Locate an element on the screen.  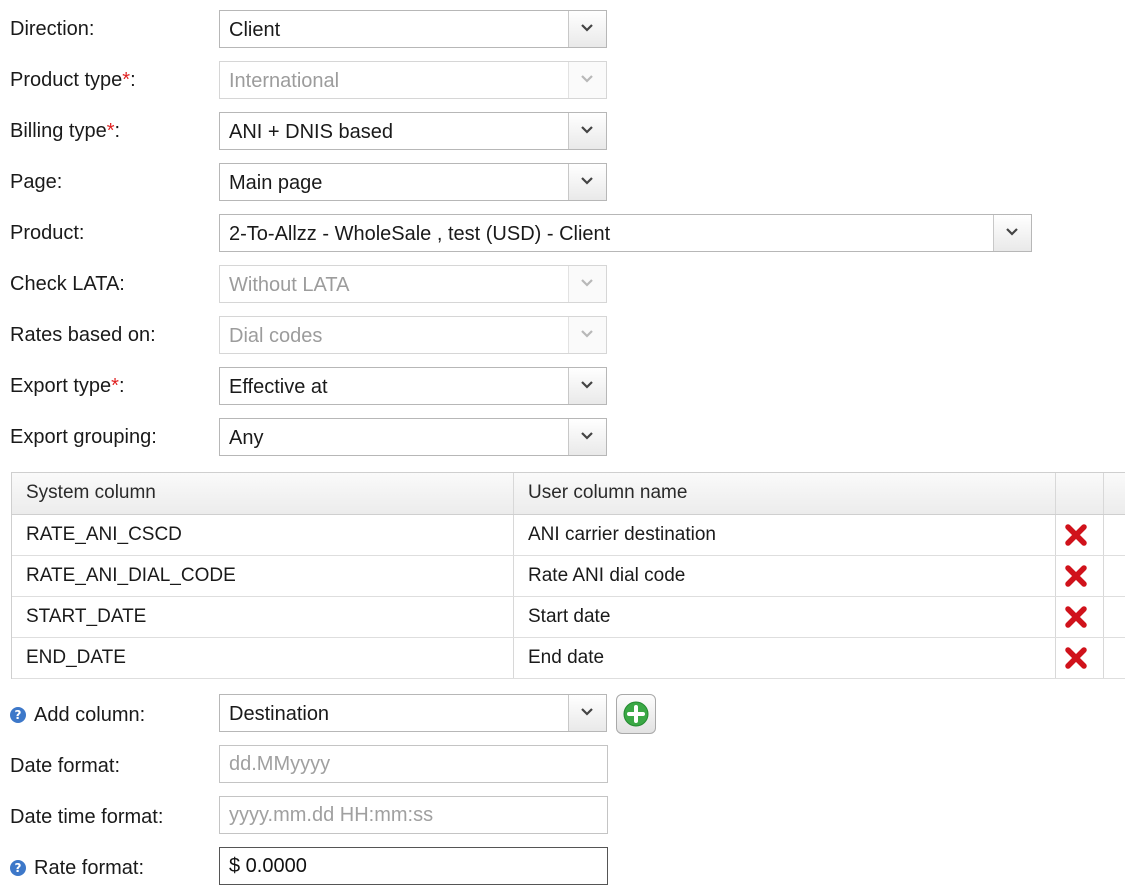
date-time-format-label: Date time format: is located at coordinates (87, 817).